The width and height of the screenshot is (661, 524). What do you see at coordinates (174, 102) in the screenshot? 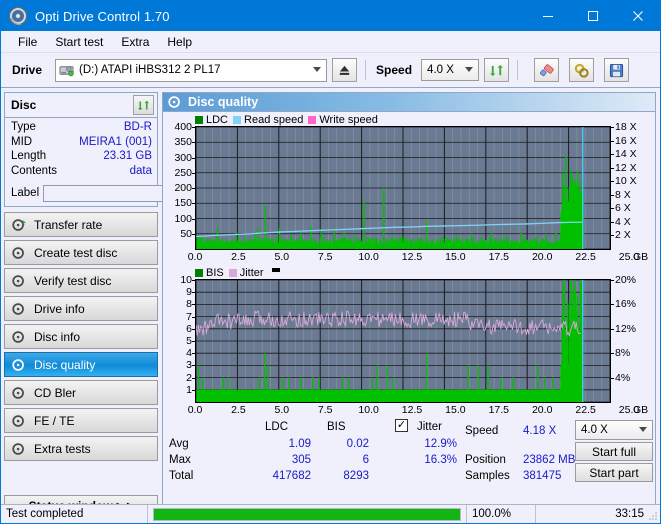
I see `disc-quality-icon` at bounding box center [174, 102].